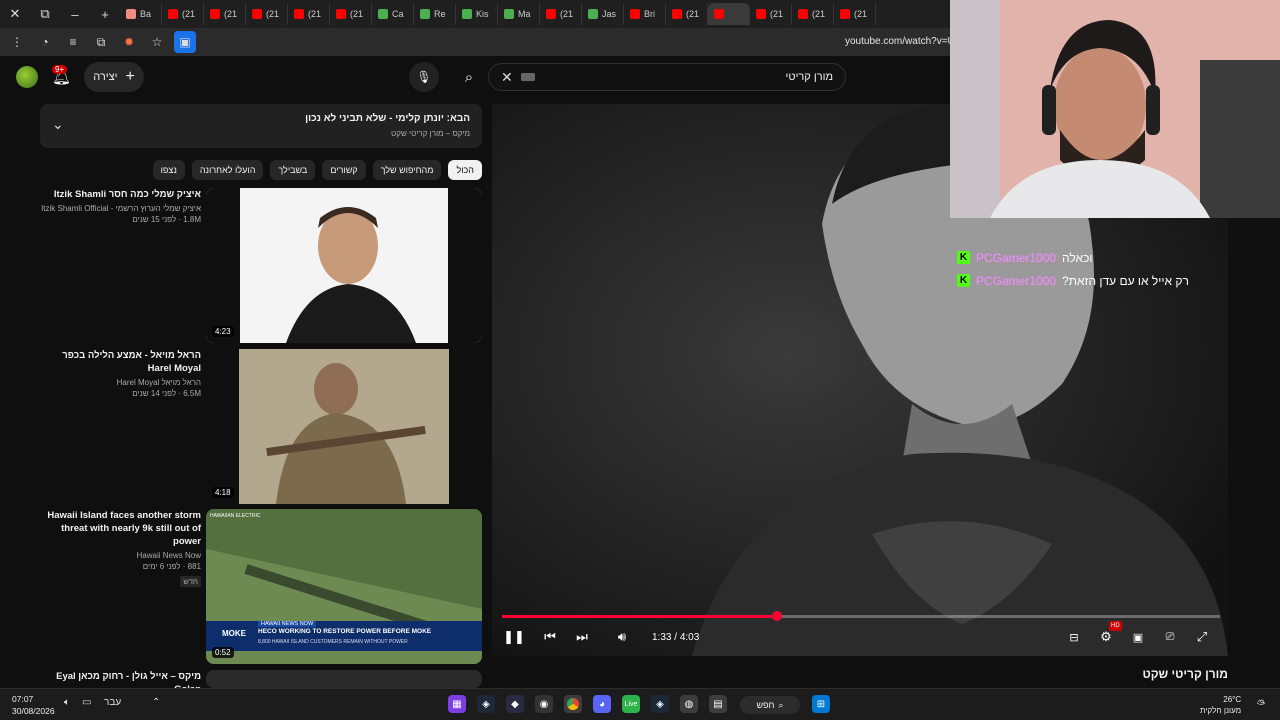 This screenshot has width=1280, height=720. I want to click on progress-bar, so click(861, 616).